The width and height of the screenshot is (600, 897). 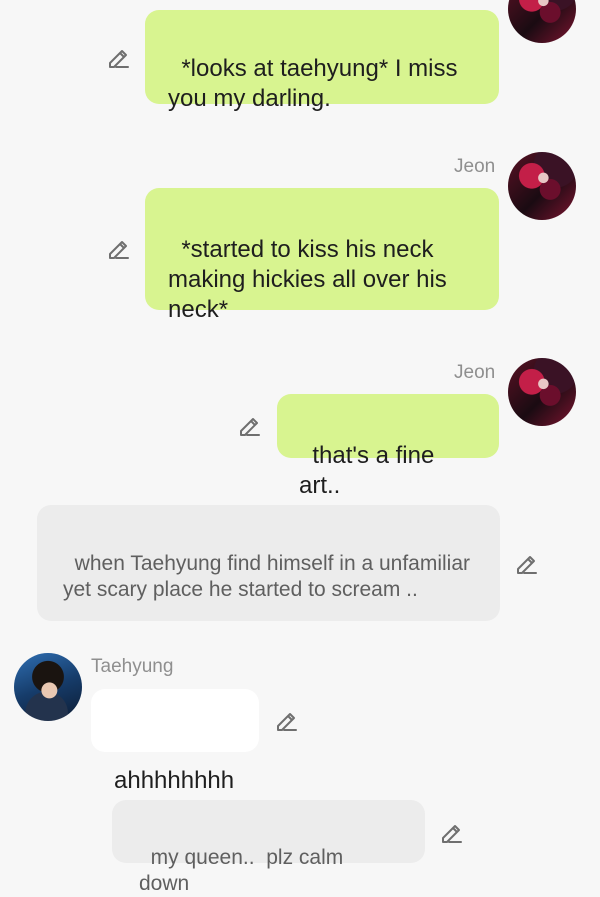 I want to click on narration-bubble: my queen.. plz calm down, so click(x=268, y=847).